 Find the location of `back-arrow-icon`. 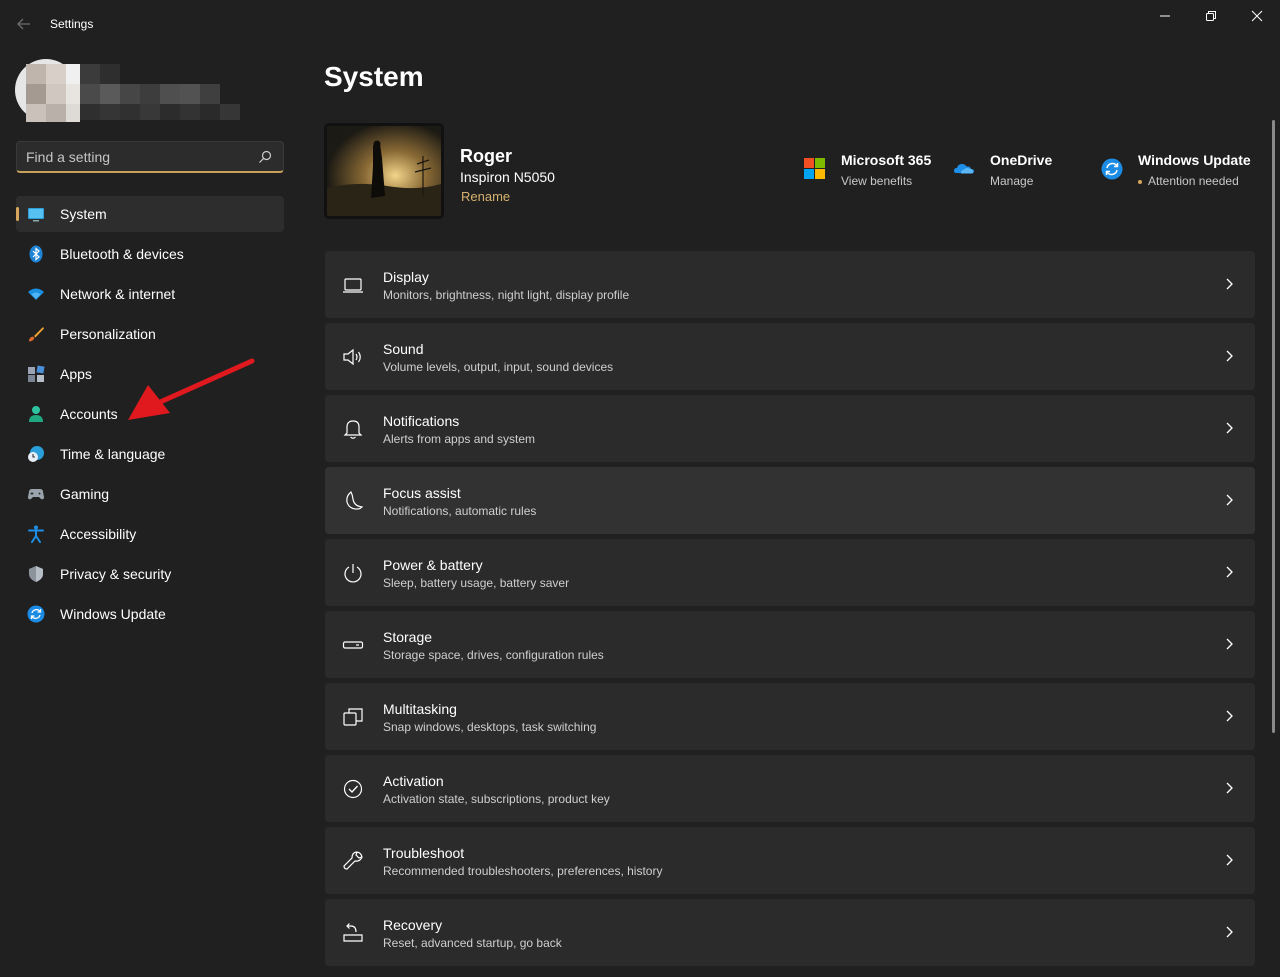

back-arrow-icon is located at coordinates (23, 24).